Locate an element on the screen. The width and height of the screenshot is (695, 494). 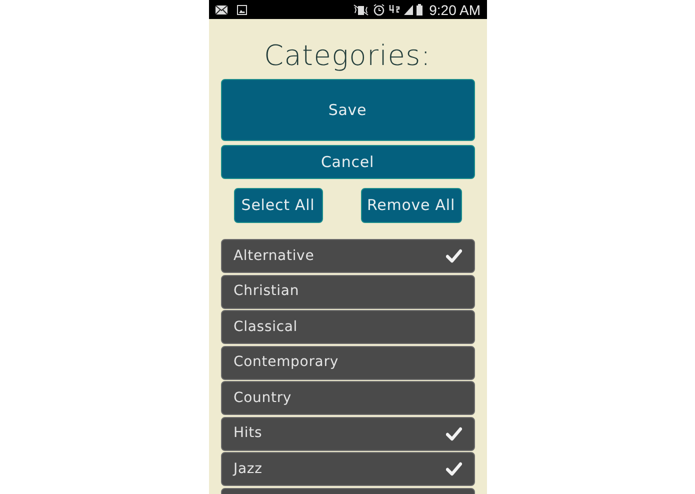
category-label: Country is located at coordinates (263, 398).